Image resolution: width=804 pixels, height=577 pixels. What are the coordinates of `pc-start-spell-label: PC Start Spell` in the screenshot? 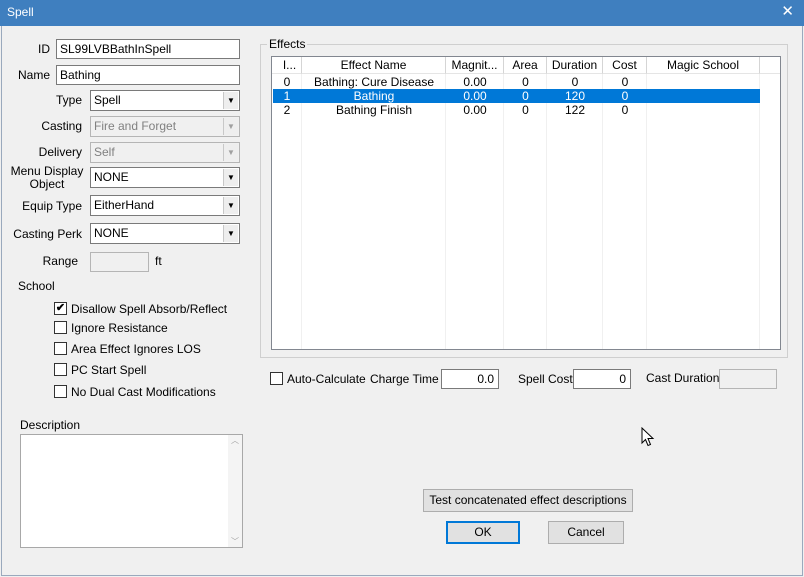 It's located at (109, 370).